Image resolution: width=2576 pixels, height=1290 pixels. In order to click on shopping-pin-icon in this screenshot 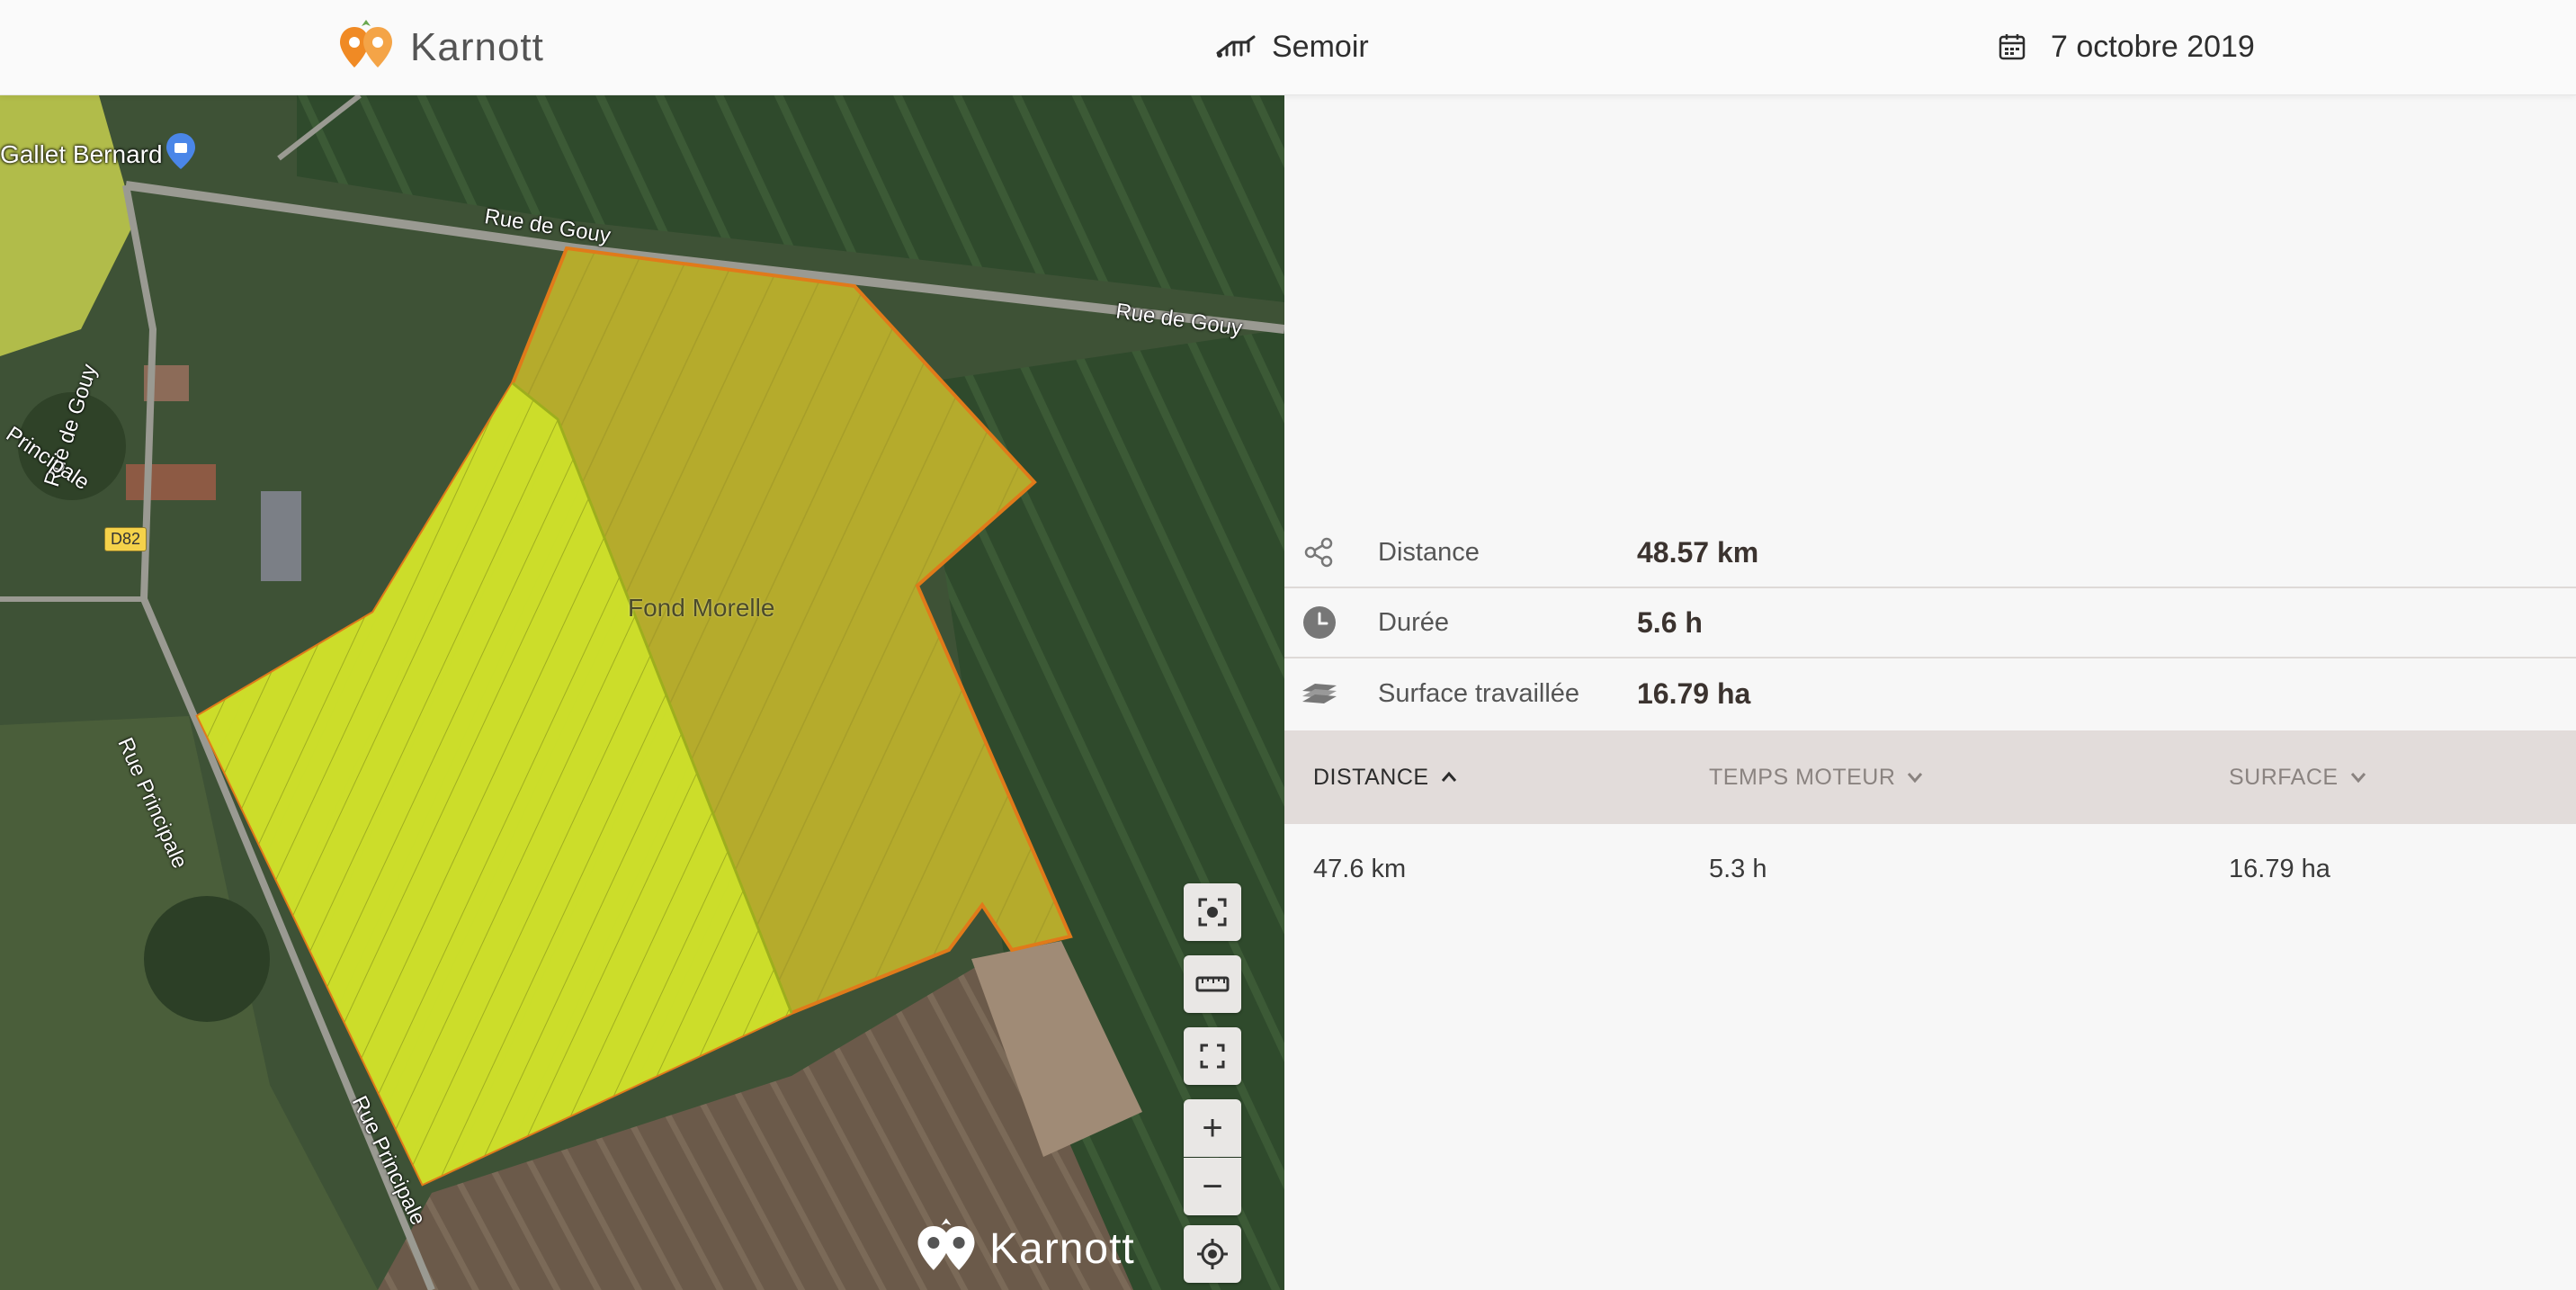, I will do `click(181, 151)`.